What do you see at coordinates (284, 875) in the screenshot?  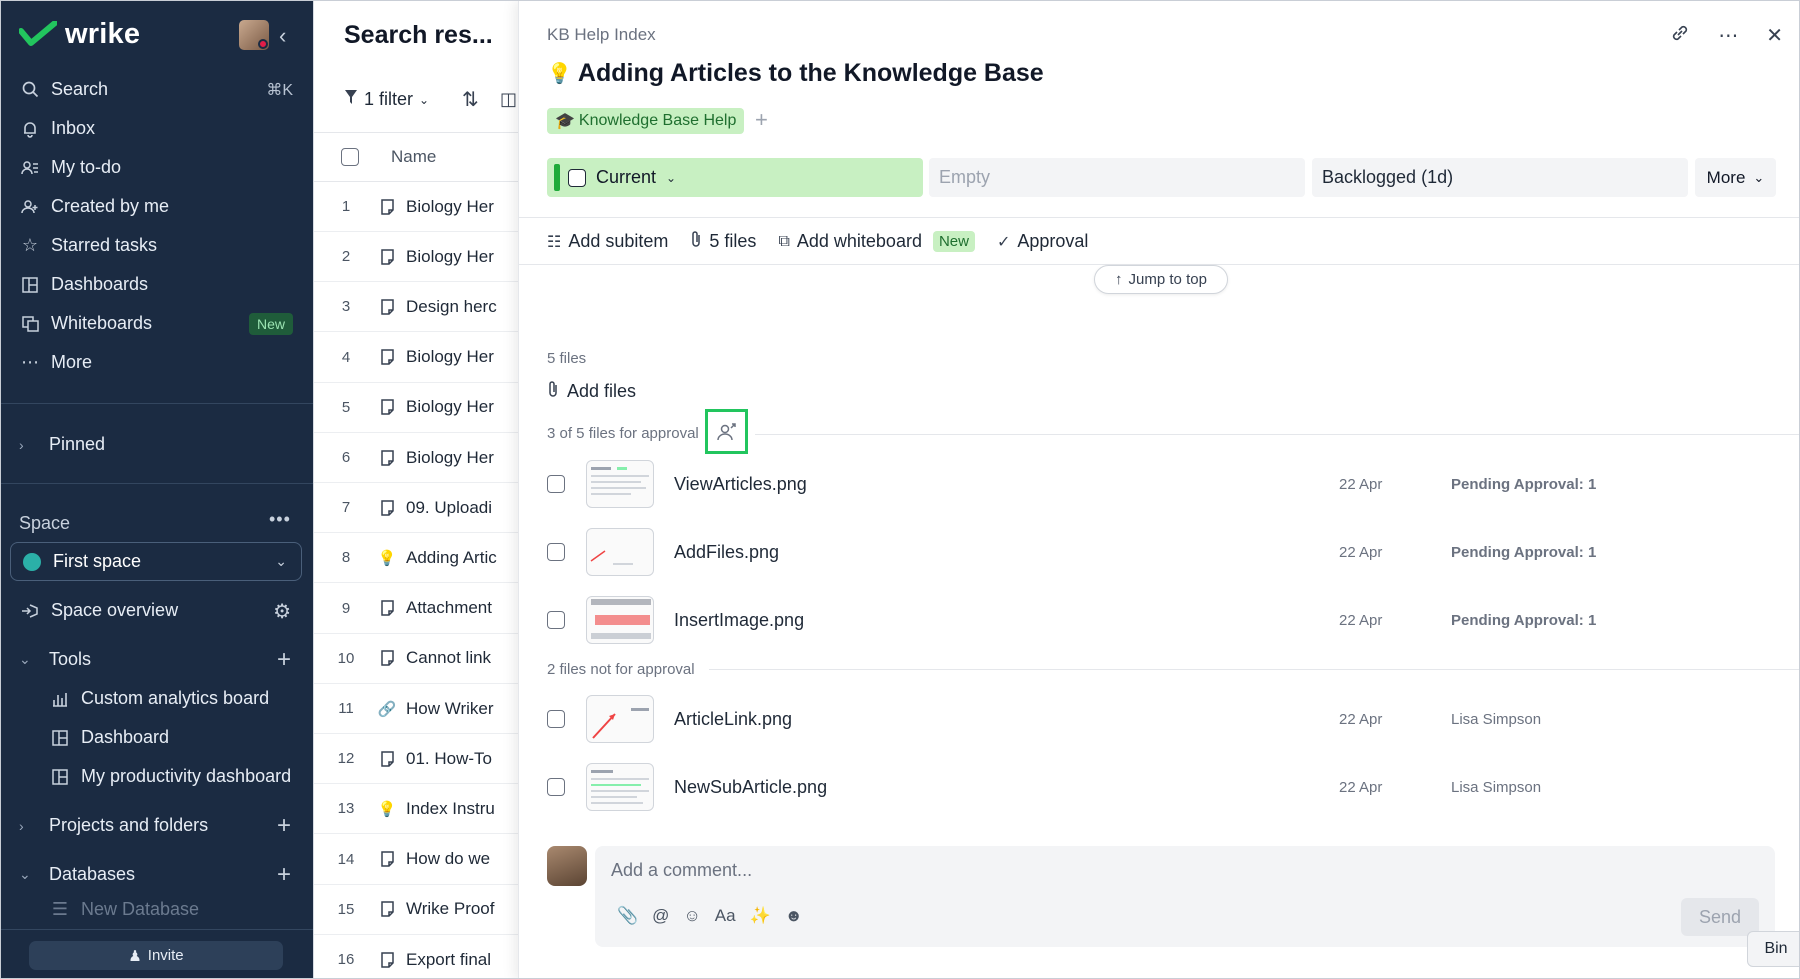 I see `add-database-icon: +` at bounding box center [284, 875].